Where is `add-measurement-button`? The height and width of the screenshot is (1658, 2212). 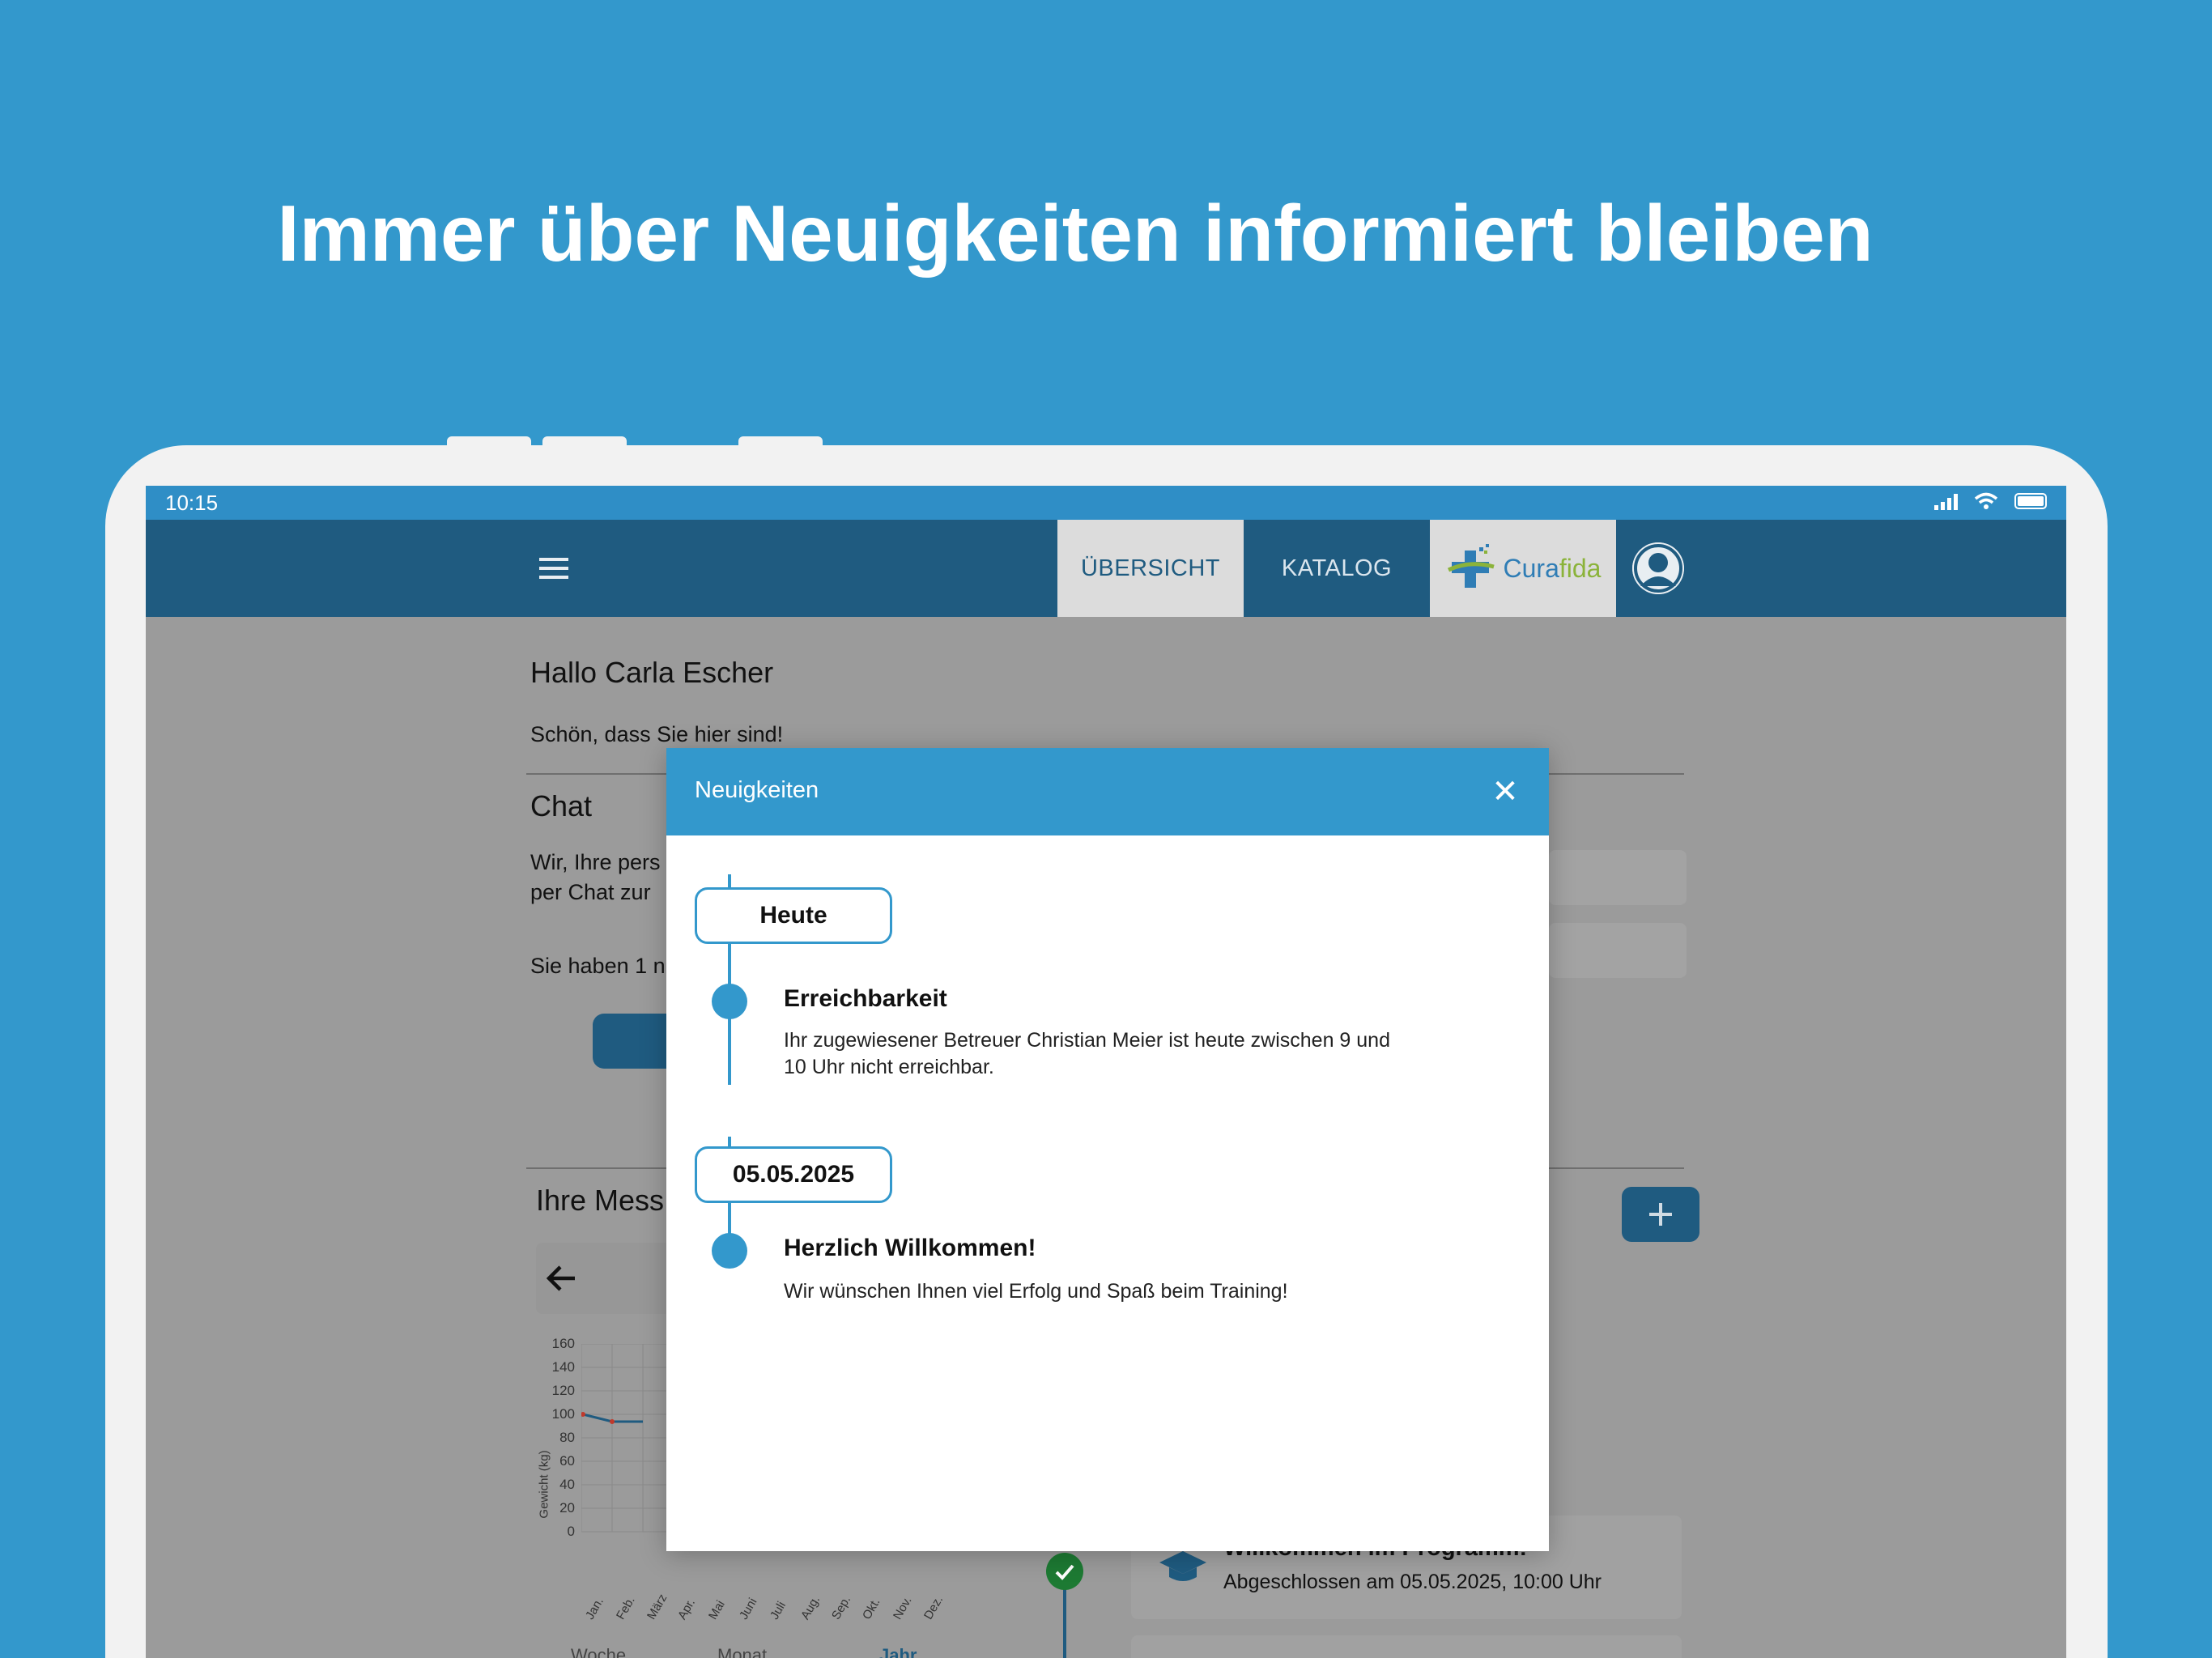 add-measurement-button is located at coordinates (1661, 1214).